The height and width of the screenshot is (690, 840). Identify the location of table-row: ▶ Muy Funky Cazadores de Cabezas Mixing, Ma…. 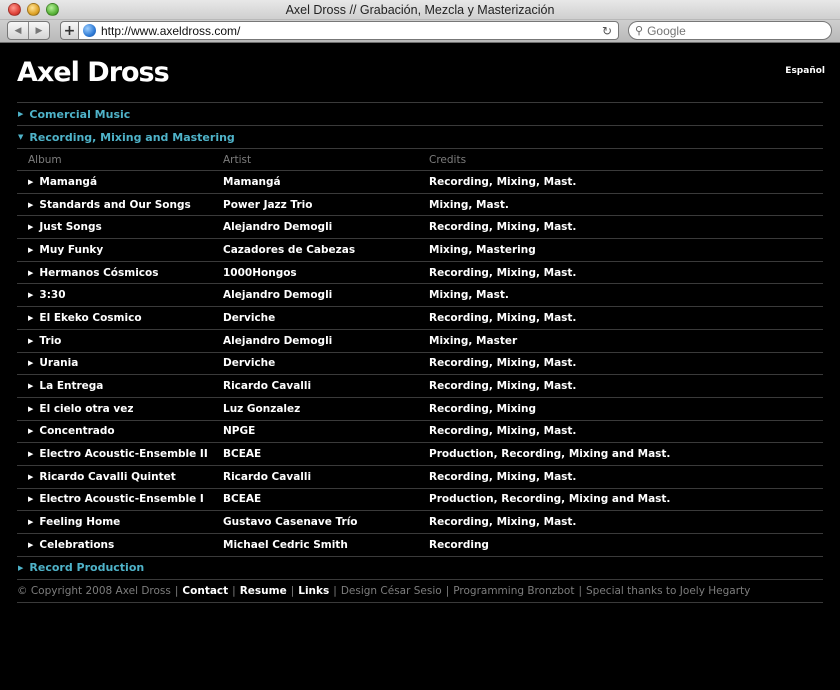
(420, 249).